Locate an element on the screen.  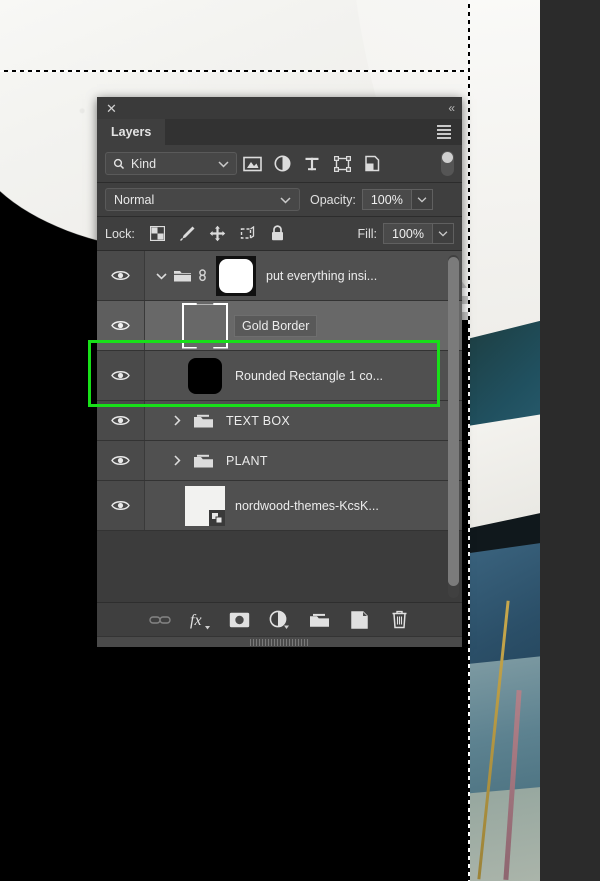
canvas-right-gutter is located at coordinates (570, 440).